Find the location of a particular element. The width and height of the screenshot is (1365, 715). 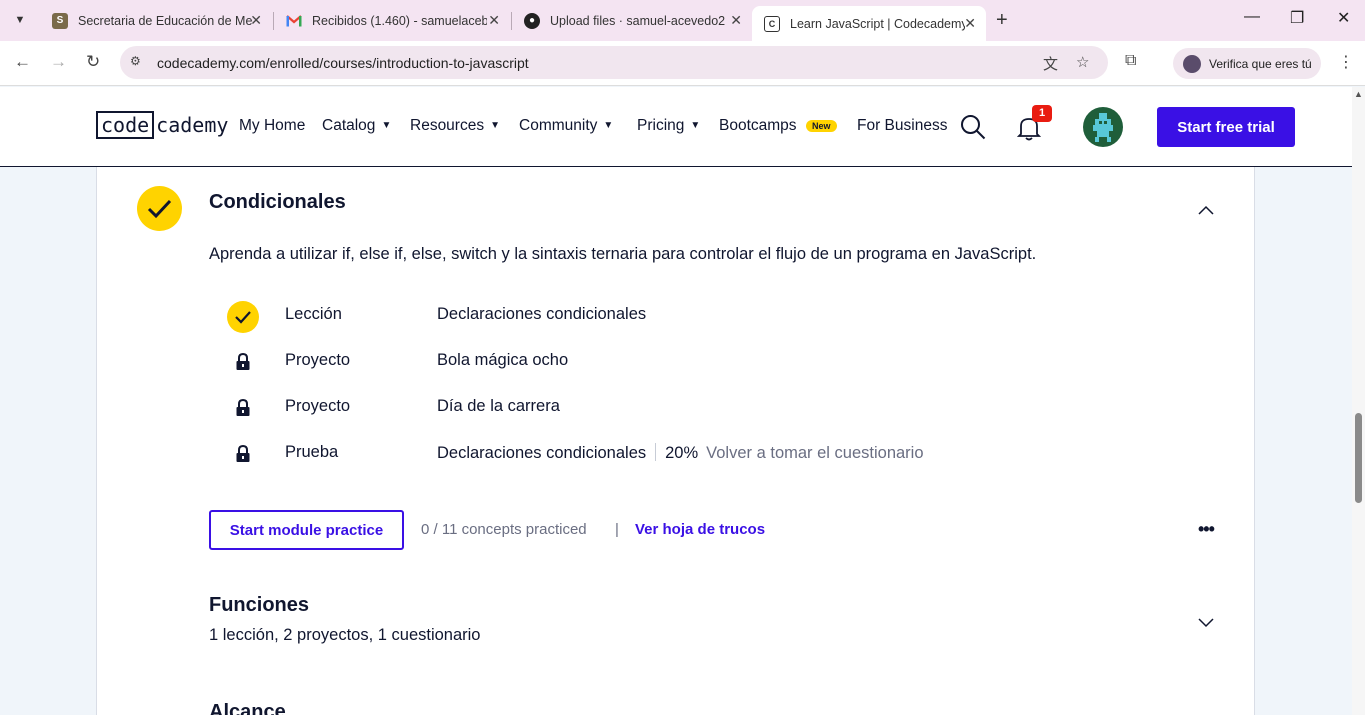

chevron-up-icon is located at coordinates (1206, 210).